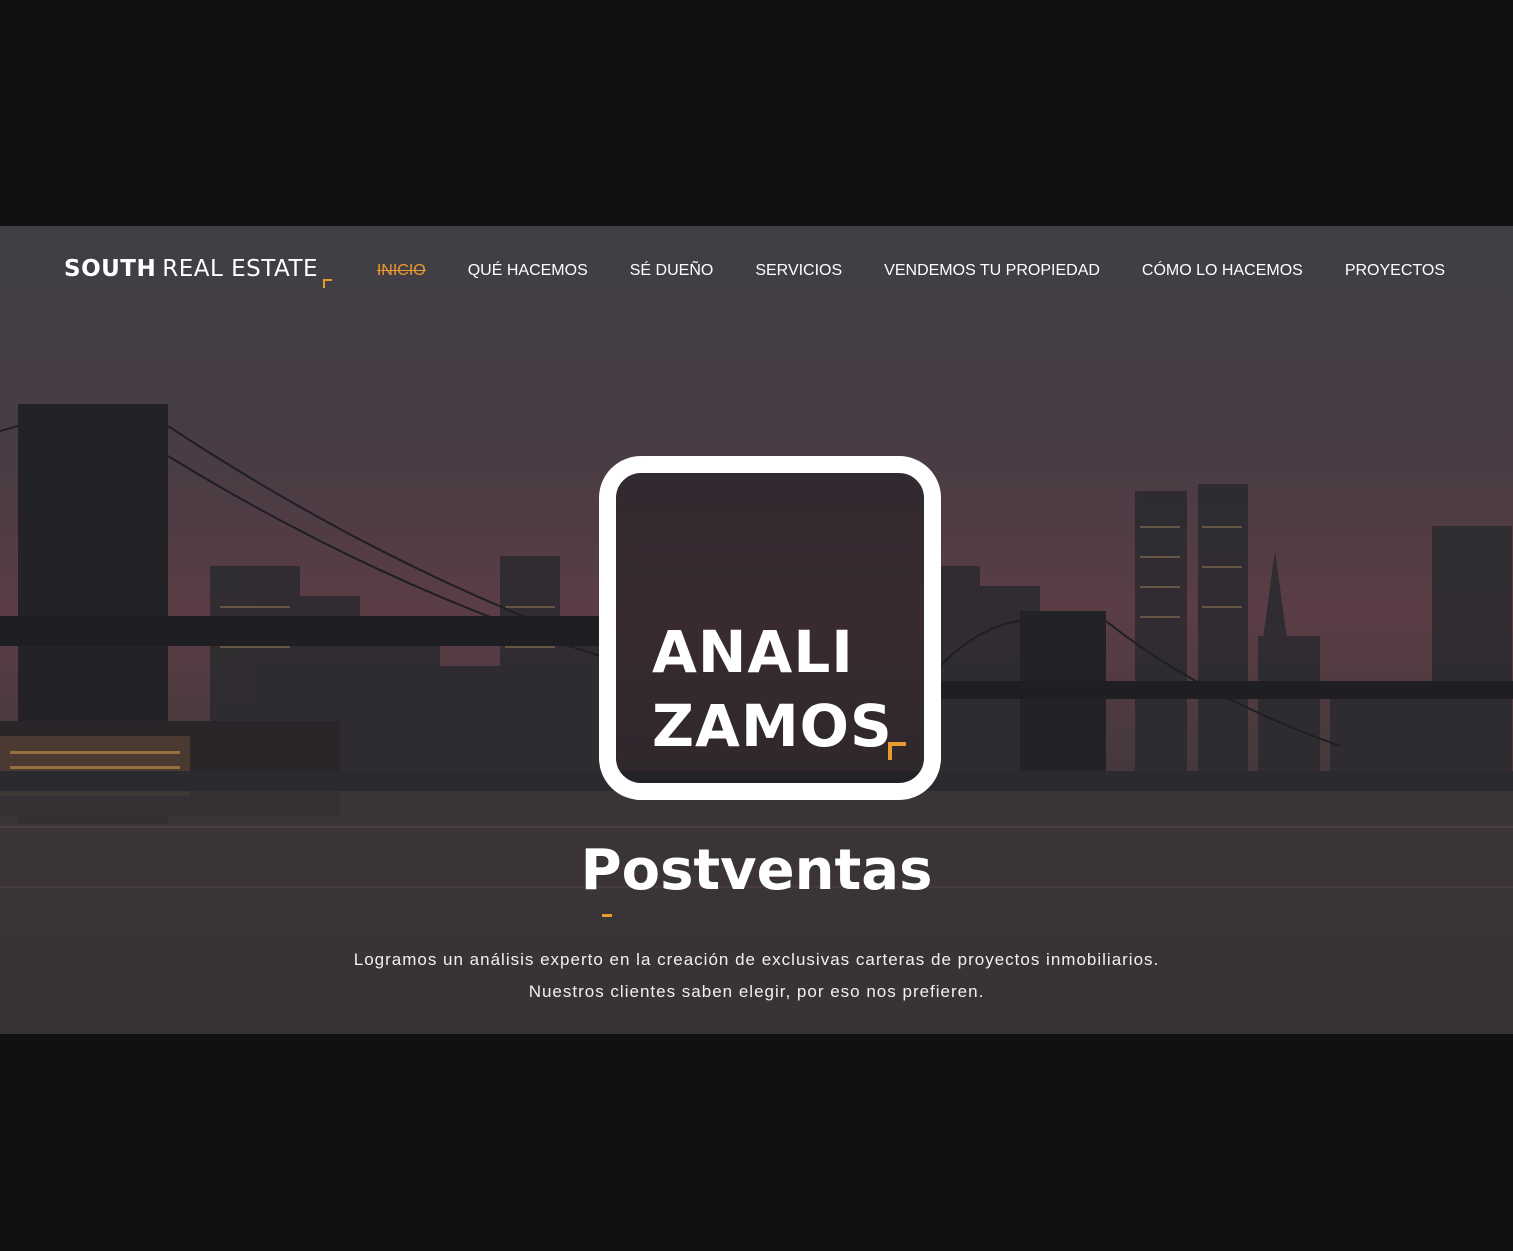 Image resolution: width=1513 pixels, height=1251 pixels. I want to click on badge-corner-icon, so click(897, 751).